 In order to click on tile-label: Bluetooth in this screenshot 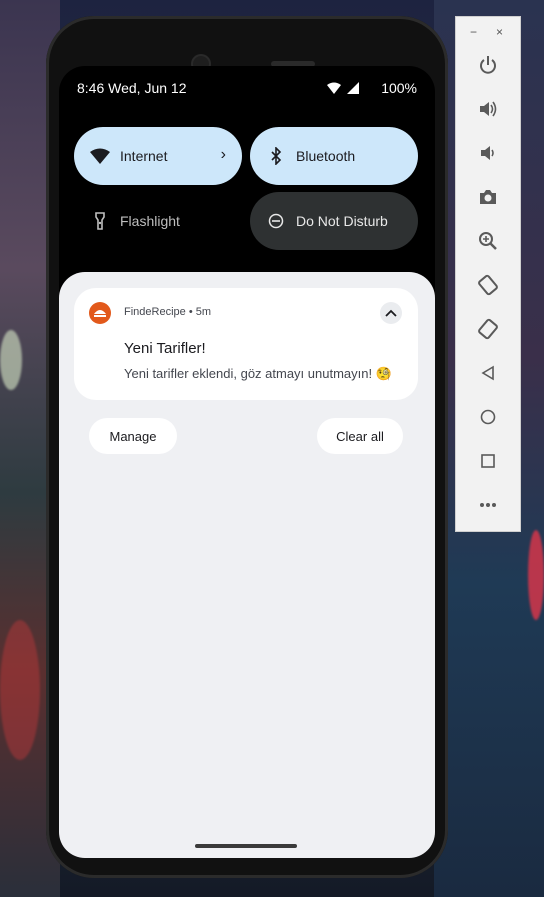, I will do `click(326, 156)`.